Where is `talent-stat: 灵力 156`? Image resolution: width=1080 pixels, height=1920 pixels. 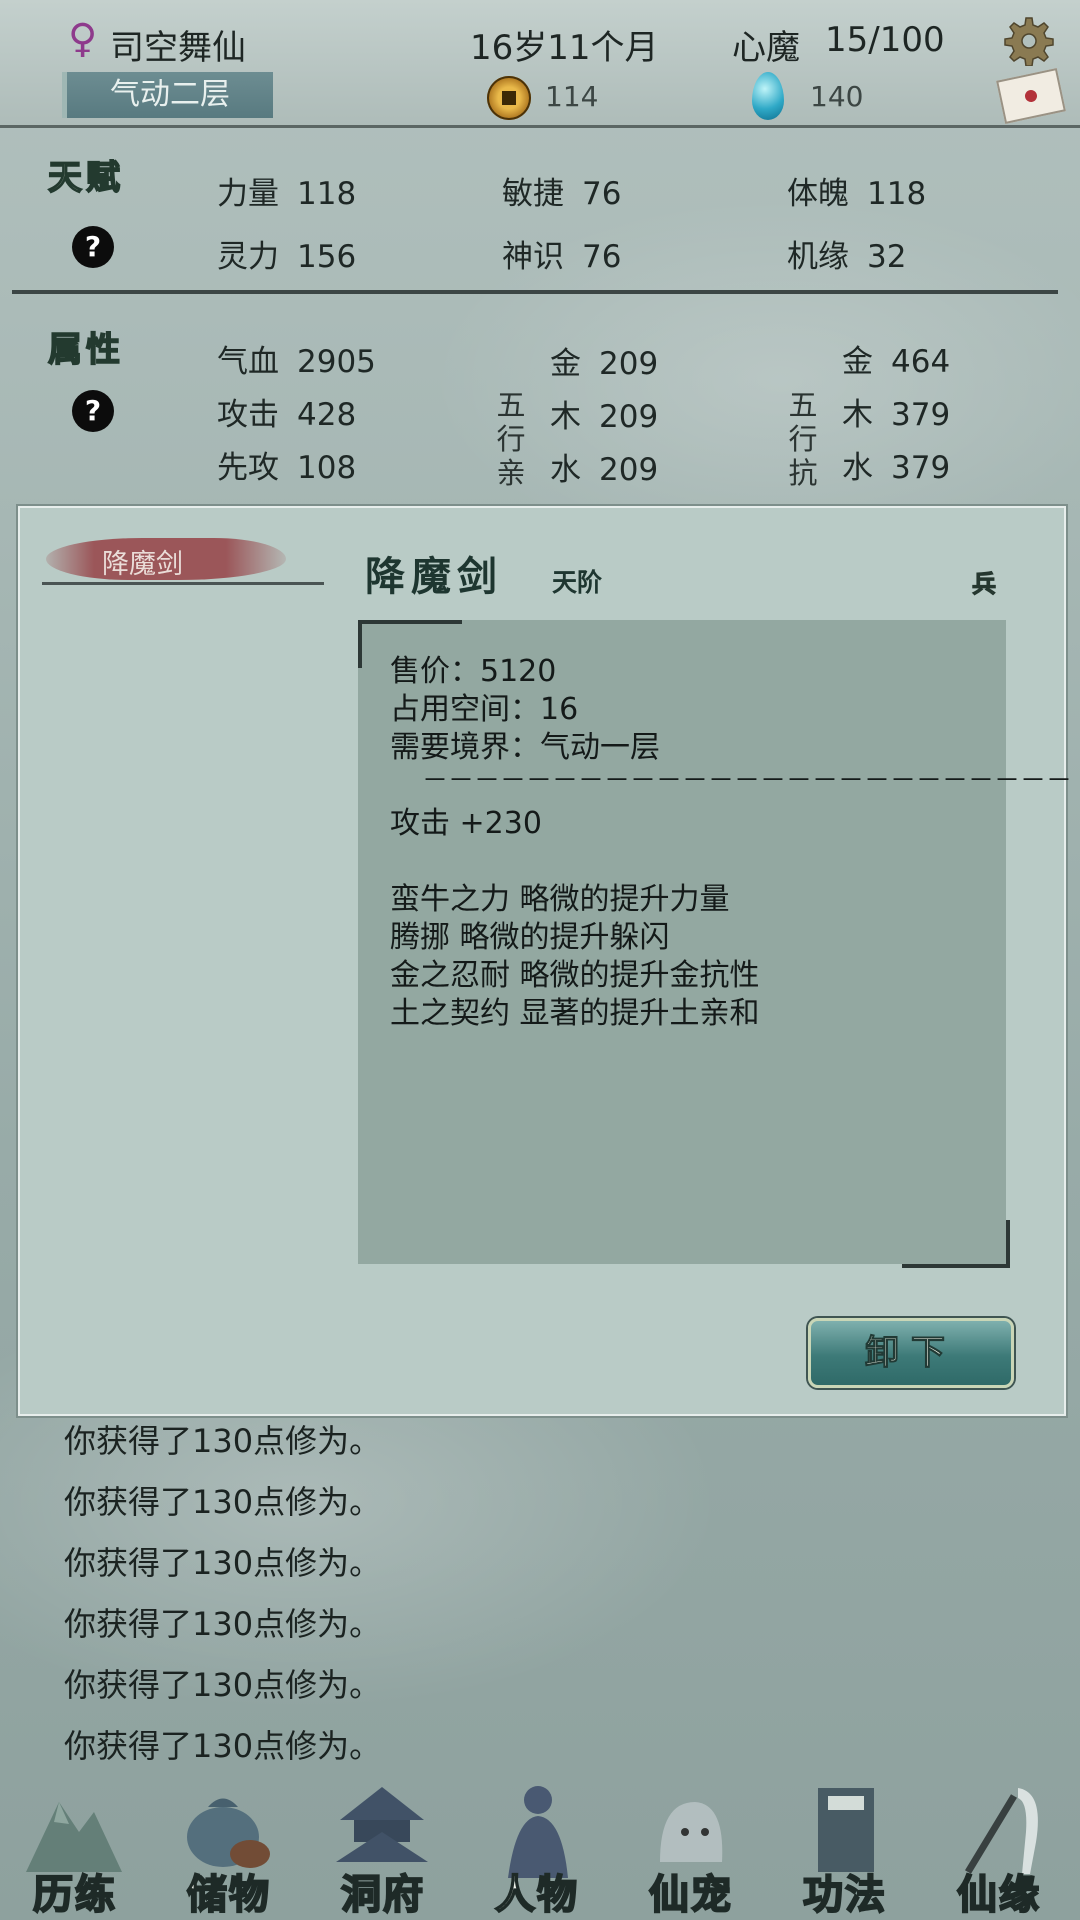
talent-stat: 灵力 156 is located at coordinates (287, 257).